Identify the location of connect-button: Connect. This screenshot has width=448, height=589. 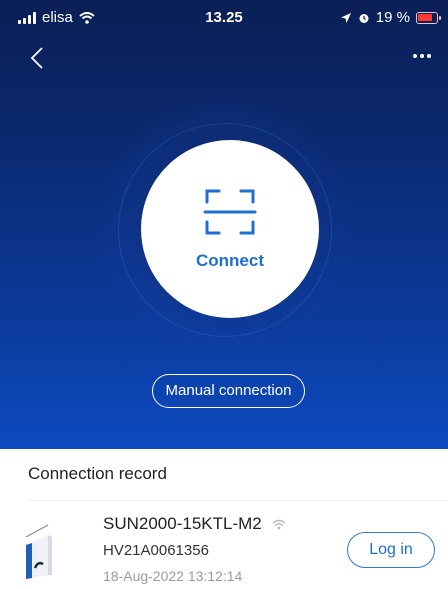
(230, 229).